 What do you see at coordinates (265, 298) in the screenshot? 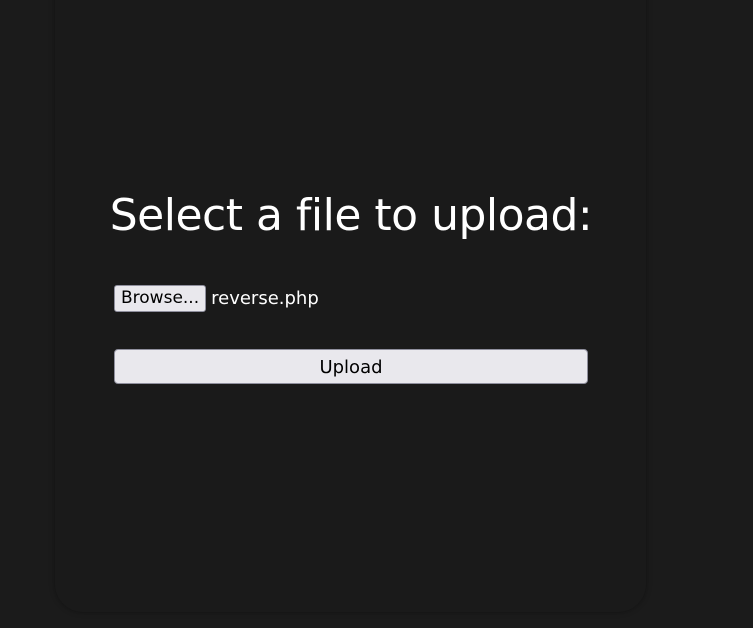
I see `selected-file-name: reverse.php` at bounding box center [265, 298].